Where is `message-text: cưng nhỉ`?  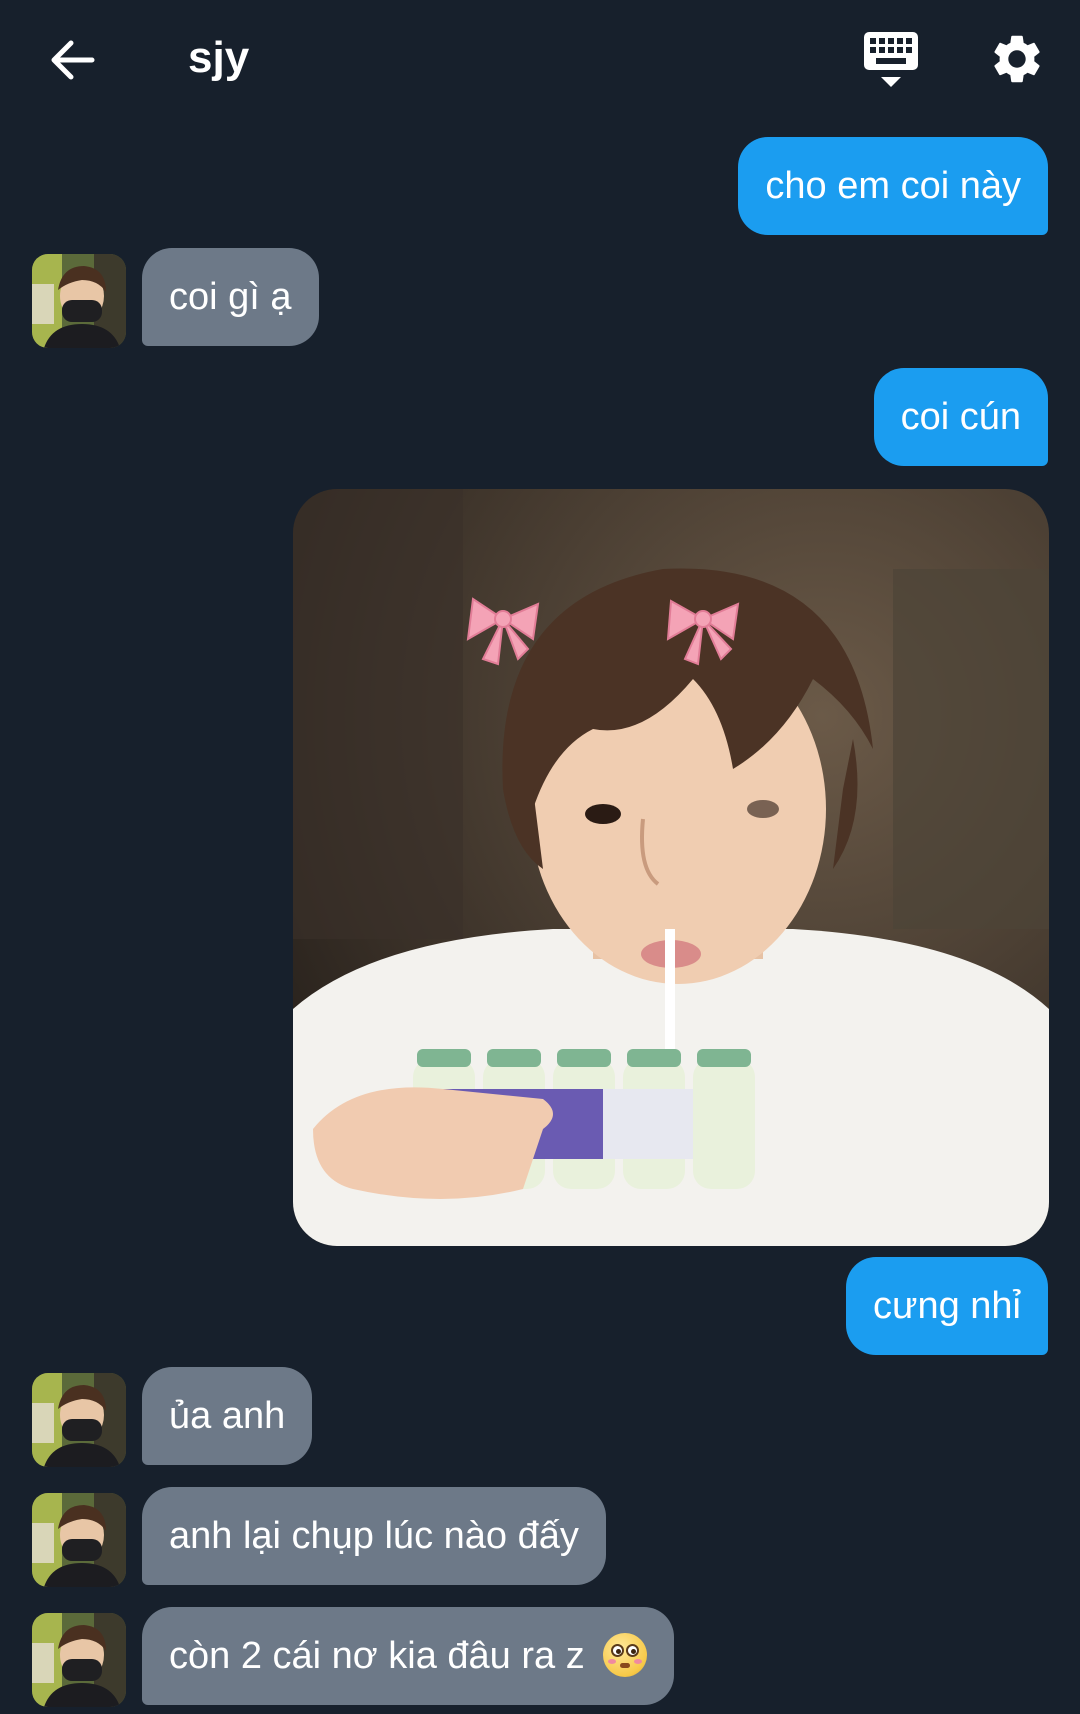 message-text: cưng nhỉ is located at coordinates (947, 1306).